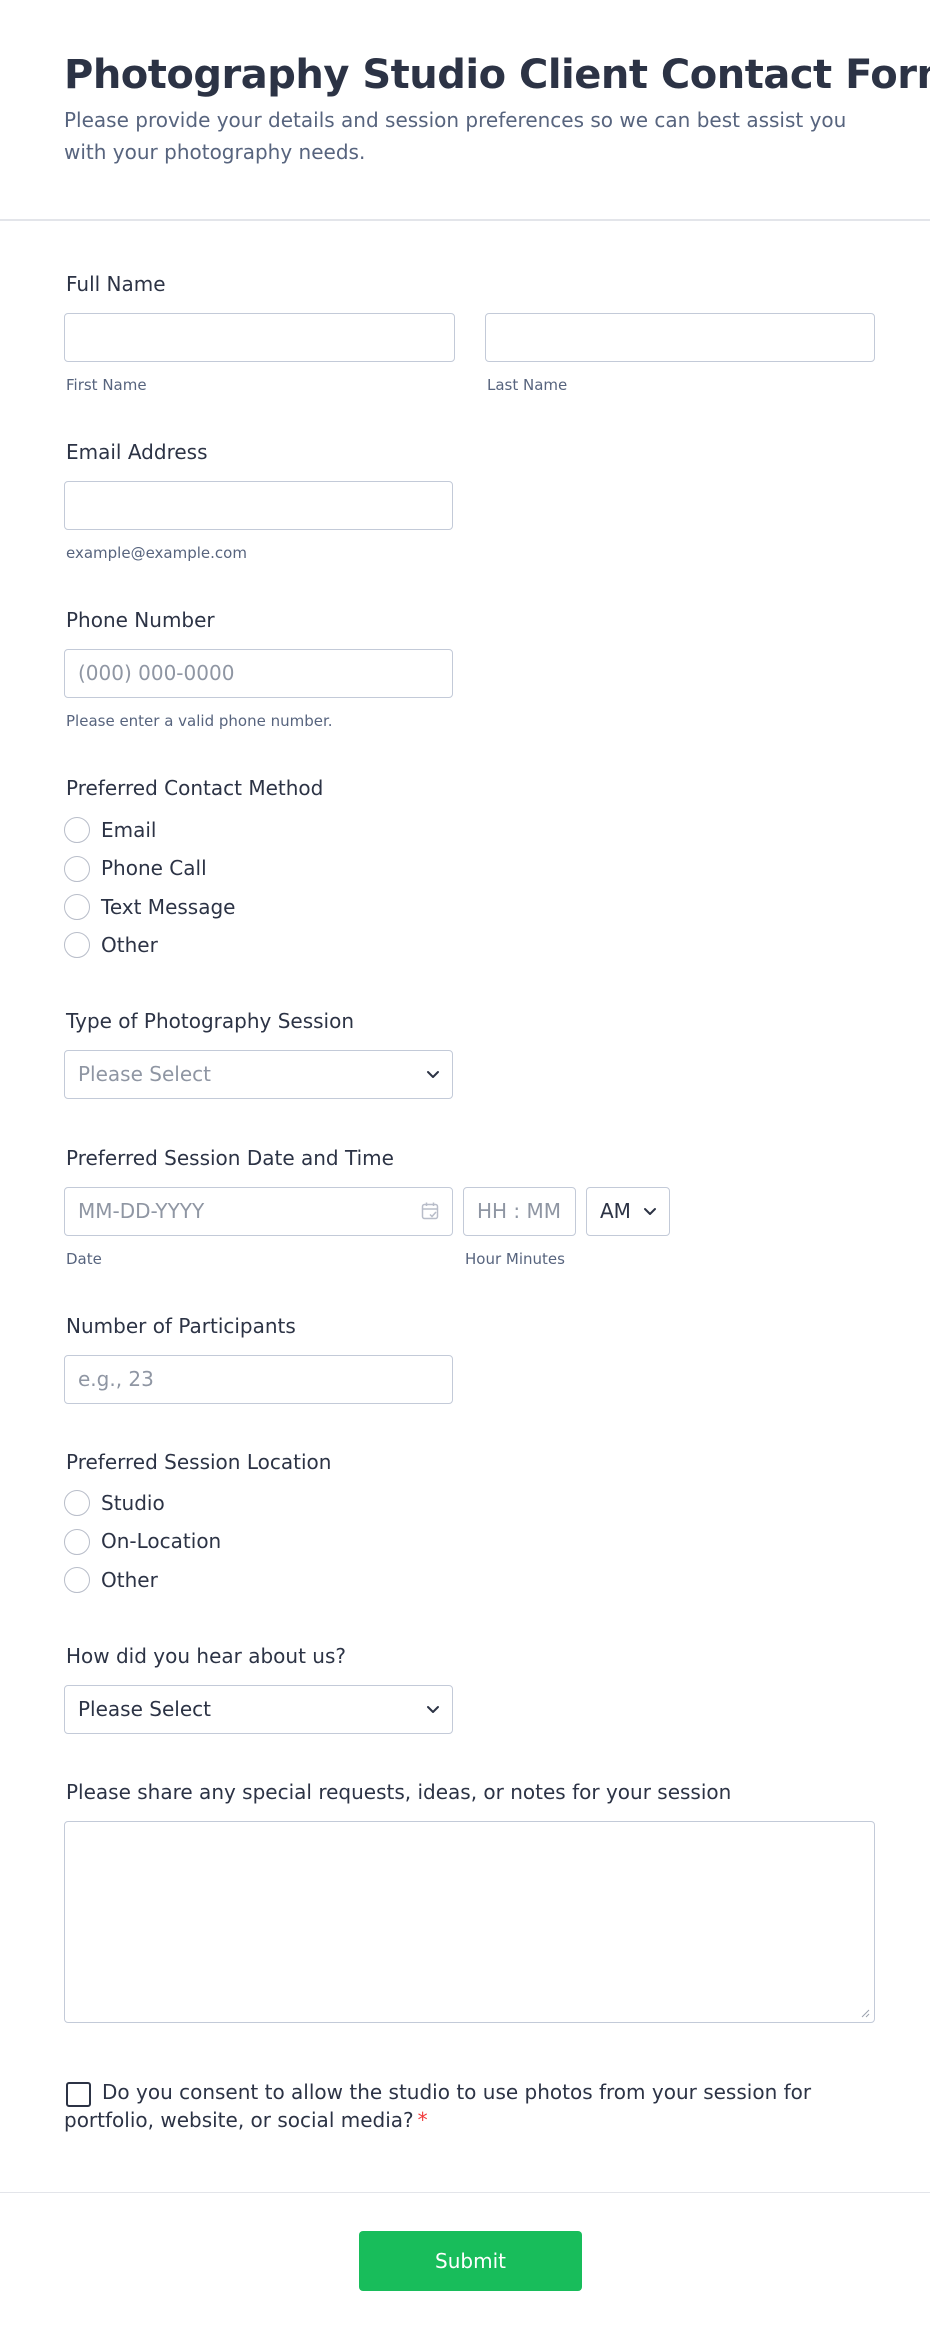 The image size is (930, 2340). I want to click on participants-label: Number of Participants, so click(181, 1326).